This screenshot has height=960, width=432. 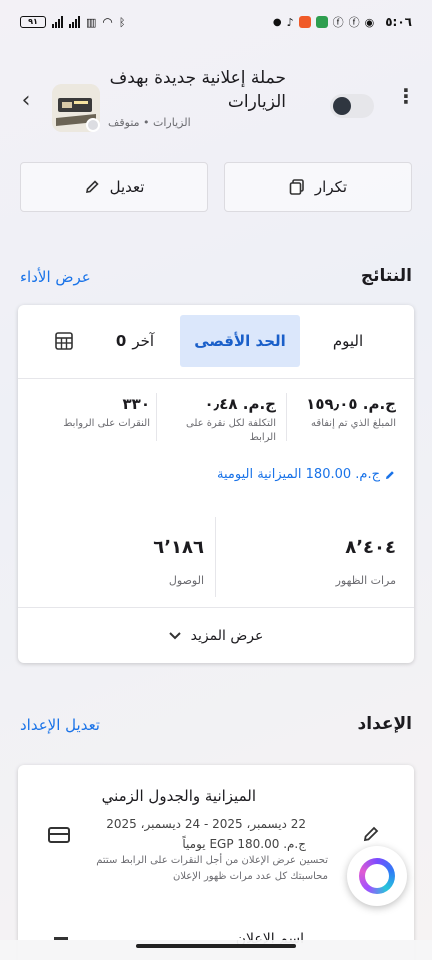 What do you see at coordinates (353, 423) in the screenshot?
I see `amount-spent-label: المبلغ الذي تم إنفاقه` at bounding box center [353, 423].